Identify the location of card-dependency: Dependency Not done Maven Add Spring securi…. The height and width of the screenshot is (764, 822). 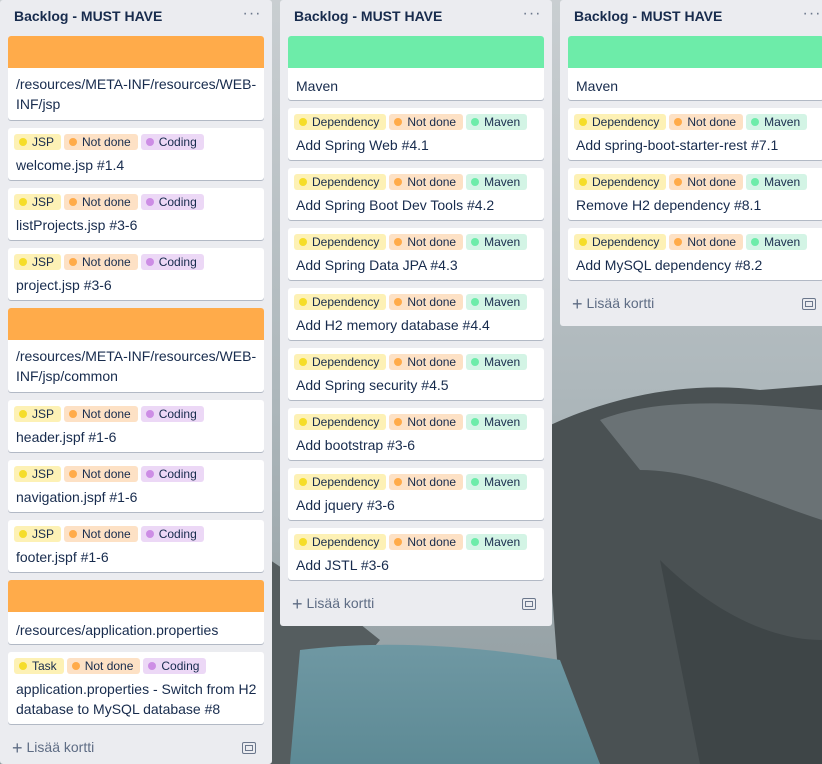
(416, 374).